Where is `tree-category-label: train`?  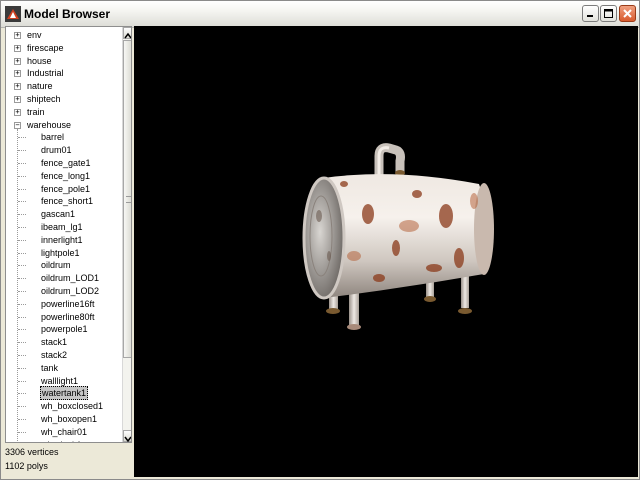
tree-category-label: train is located at coordinates (36, 111).